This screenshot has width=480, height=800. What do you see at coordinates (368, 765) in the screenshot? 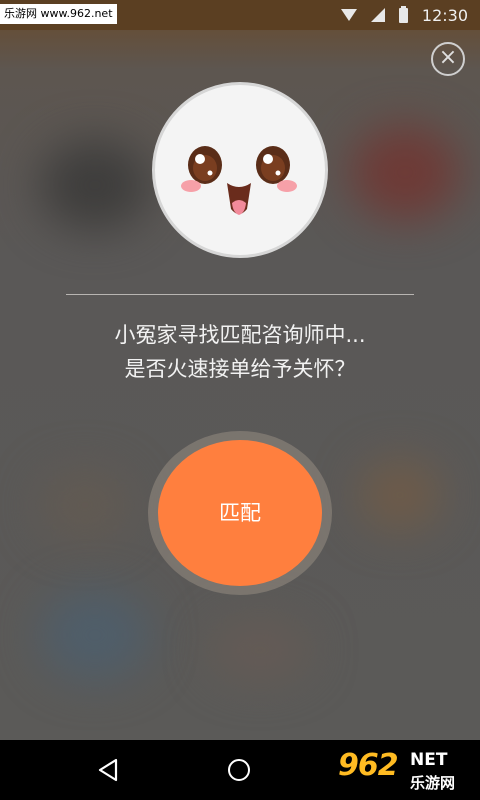
I see `logo-number: 962` at bounding box center [368, 765].